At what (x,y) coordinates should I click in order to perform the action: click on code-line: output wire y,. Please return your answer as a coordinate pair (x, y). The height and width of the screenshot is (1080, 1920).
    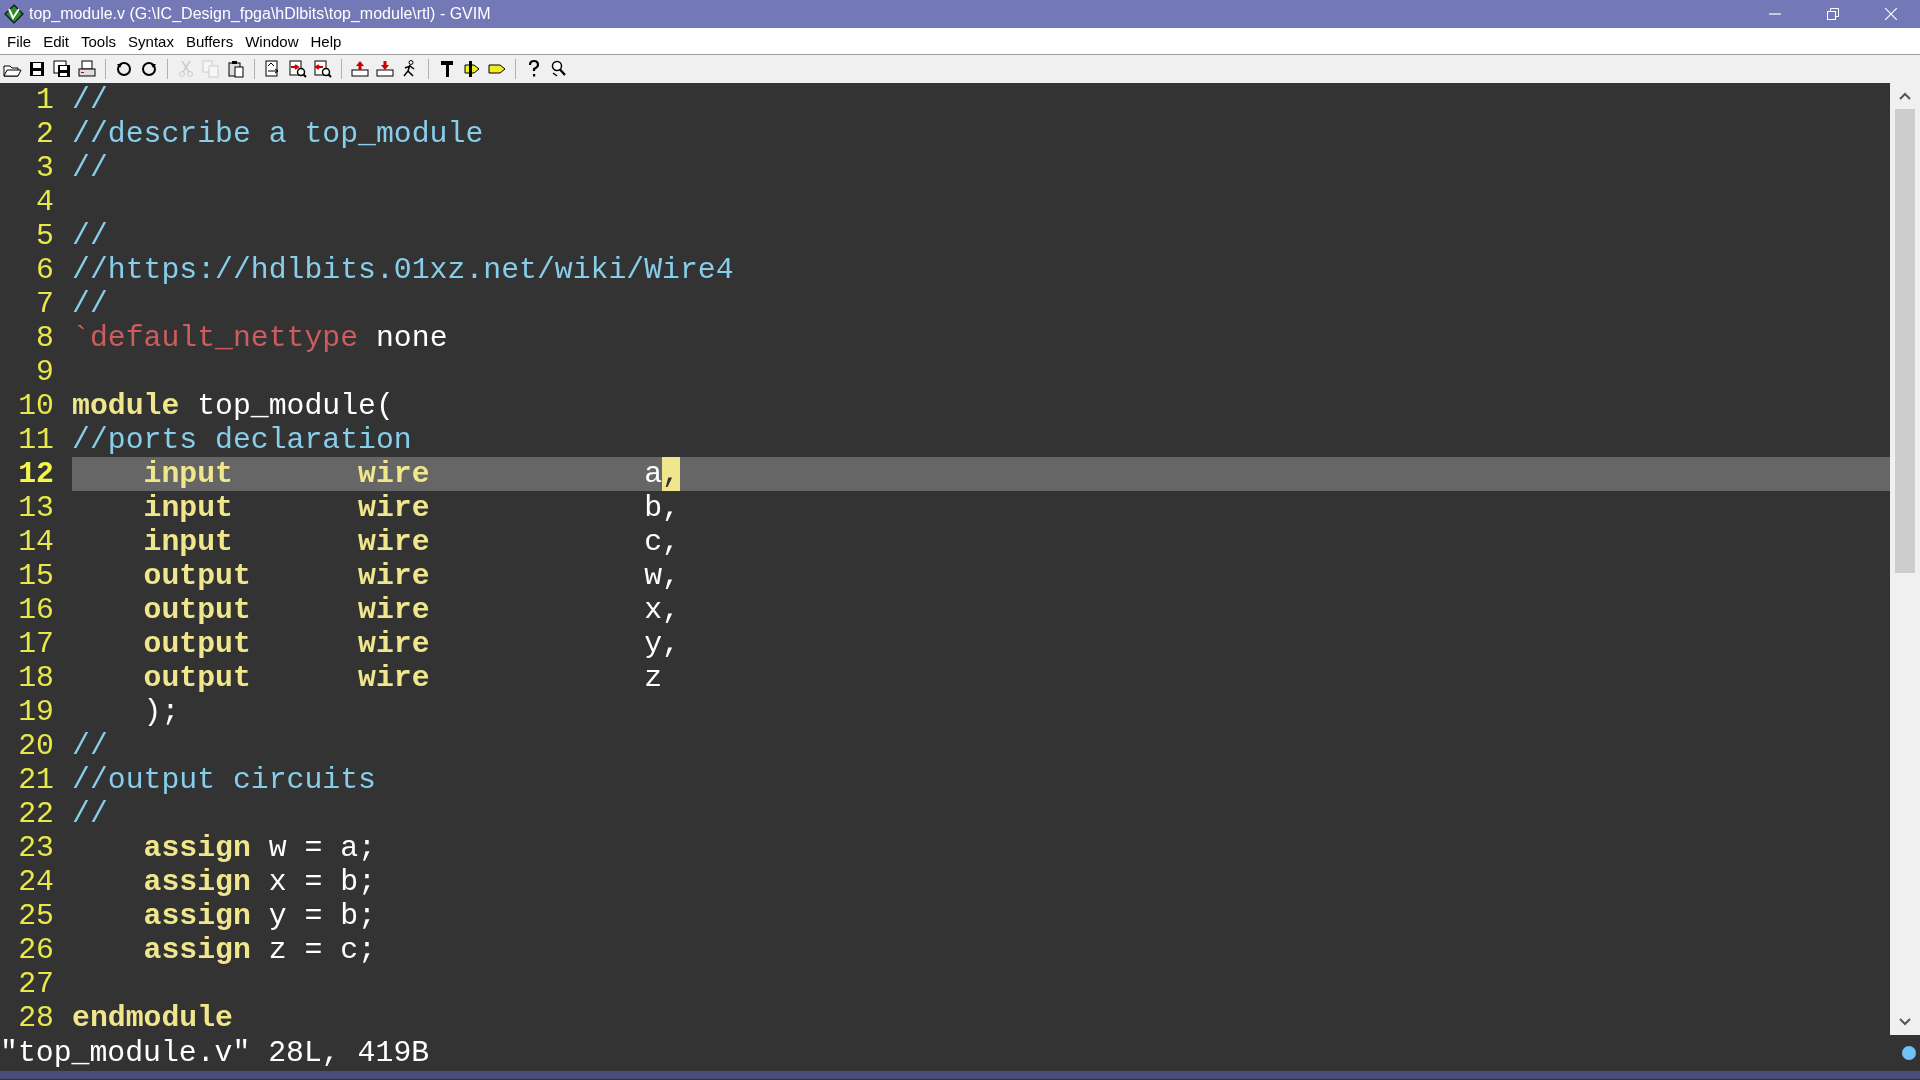
    Looking at the image, I should click on (411, 644).